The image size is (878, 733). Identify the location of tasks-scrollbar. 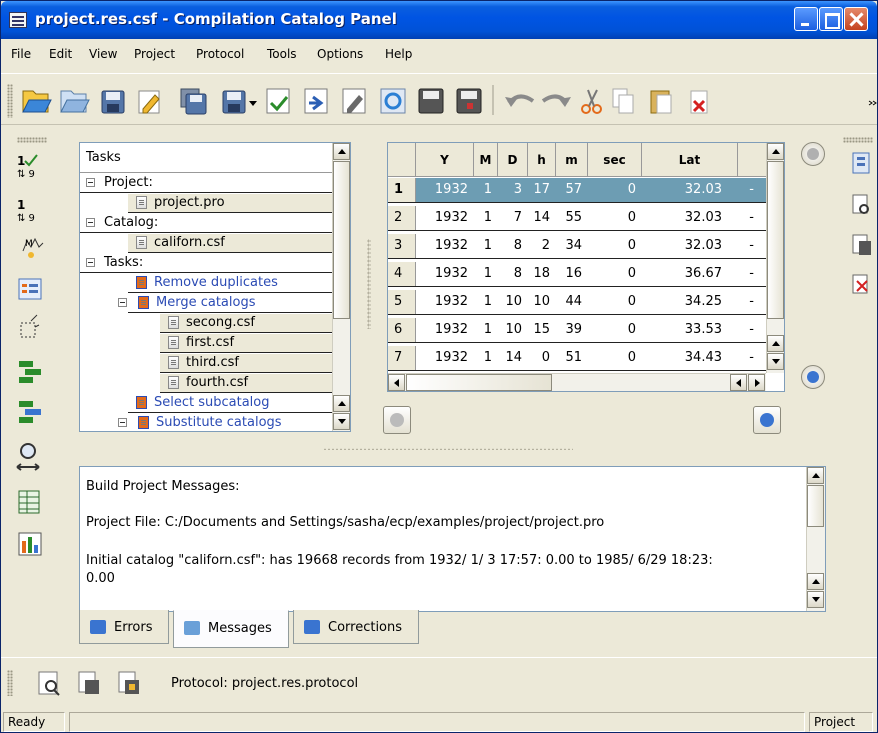
(341, 287).